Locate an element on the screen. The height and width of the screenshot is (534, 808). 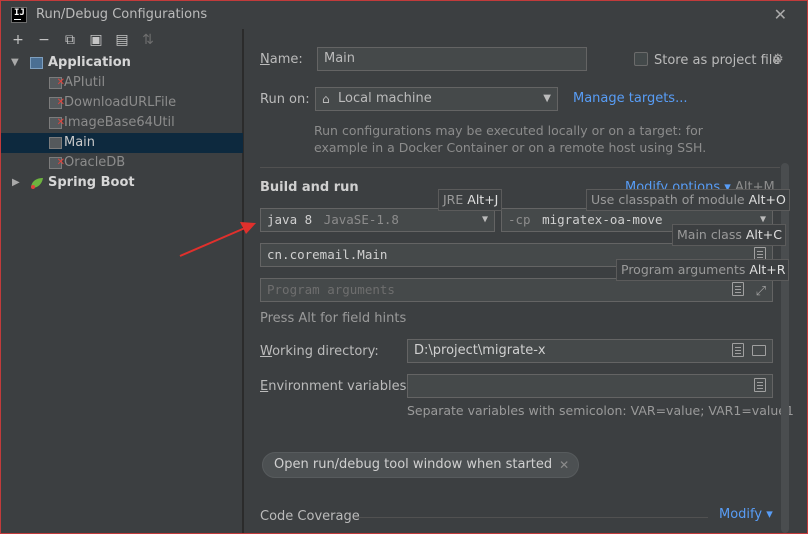
sort-icon: ⇅ is located at coordinates (148, 40).